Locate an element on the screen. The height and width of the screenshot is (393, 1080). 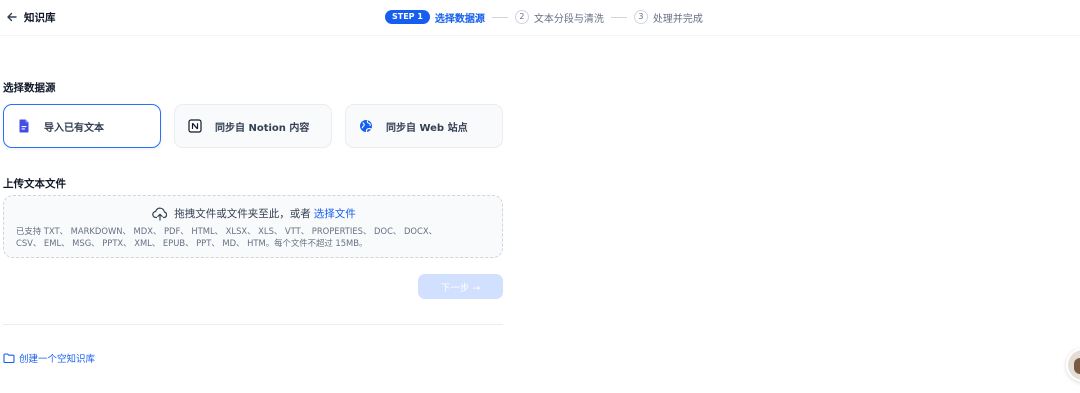
dropzone-prompt-row: 拖拽文件或文件夹至此，或者 选择文件 is located at coordinates (254, 213).